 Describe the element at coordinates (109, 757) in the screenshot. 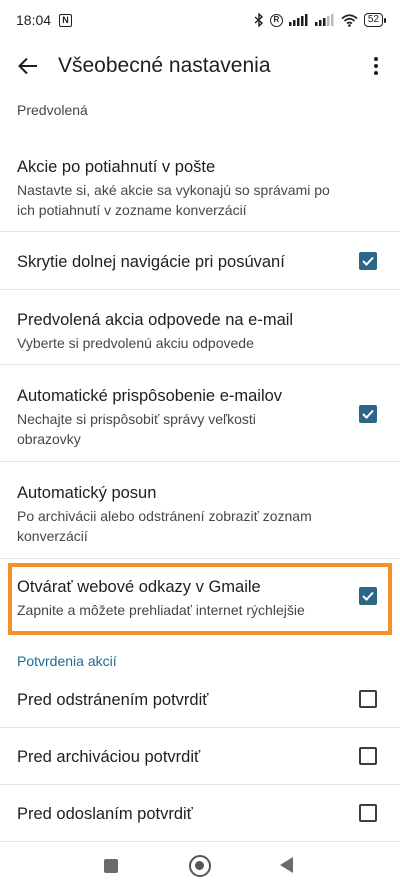

I see `setting-title: Pred archiváciou potvrdiť` at that location.